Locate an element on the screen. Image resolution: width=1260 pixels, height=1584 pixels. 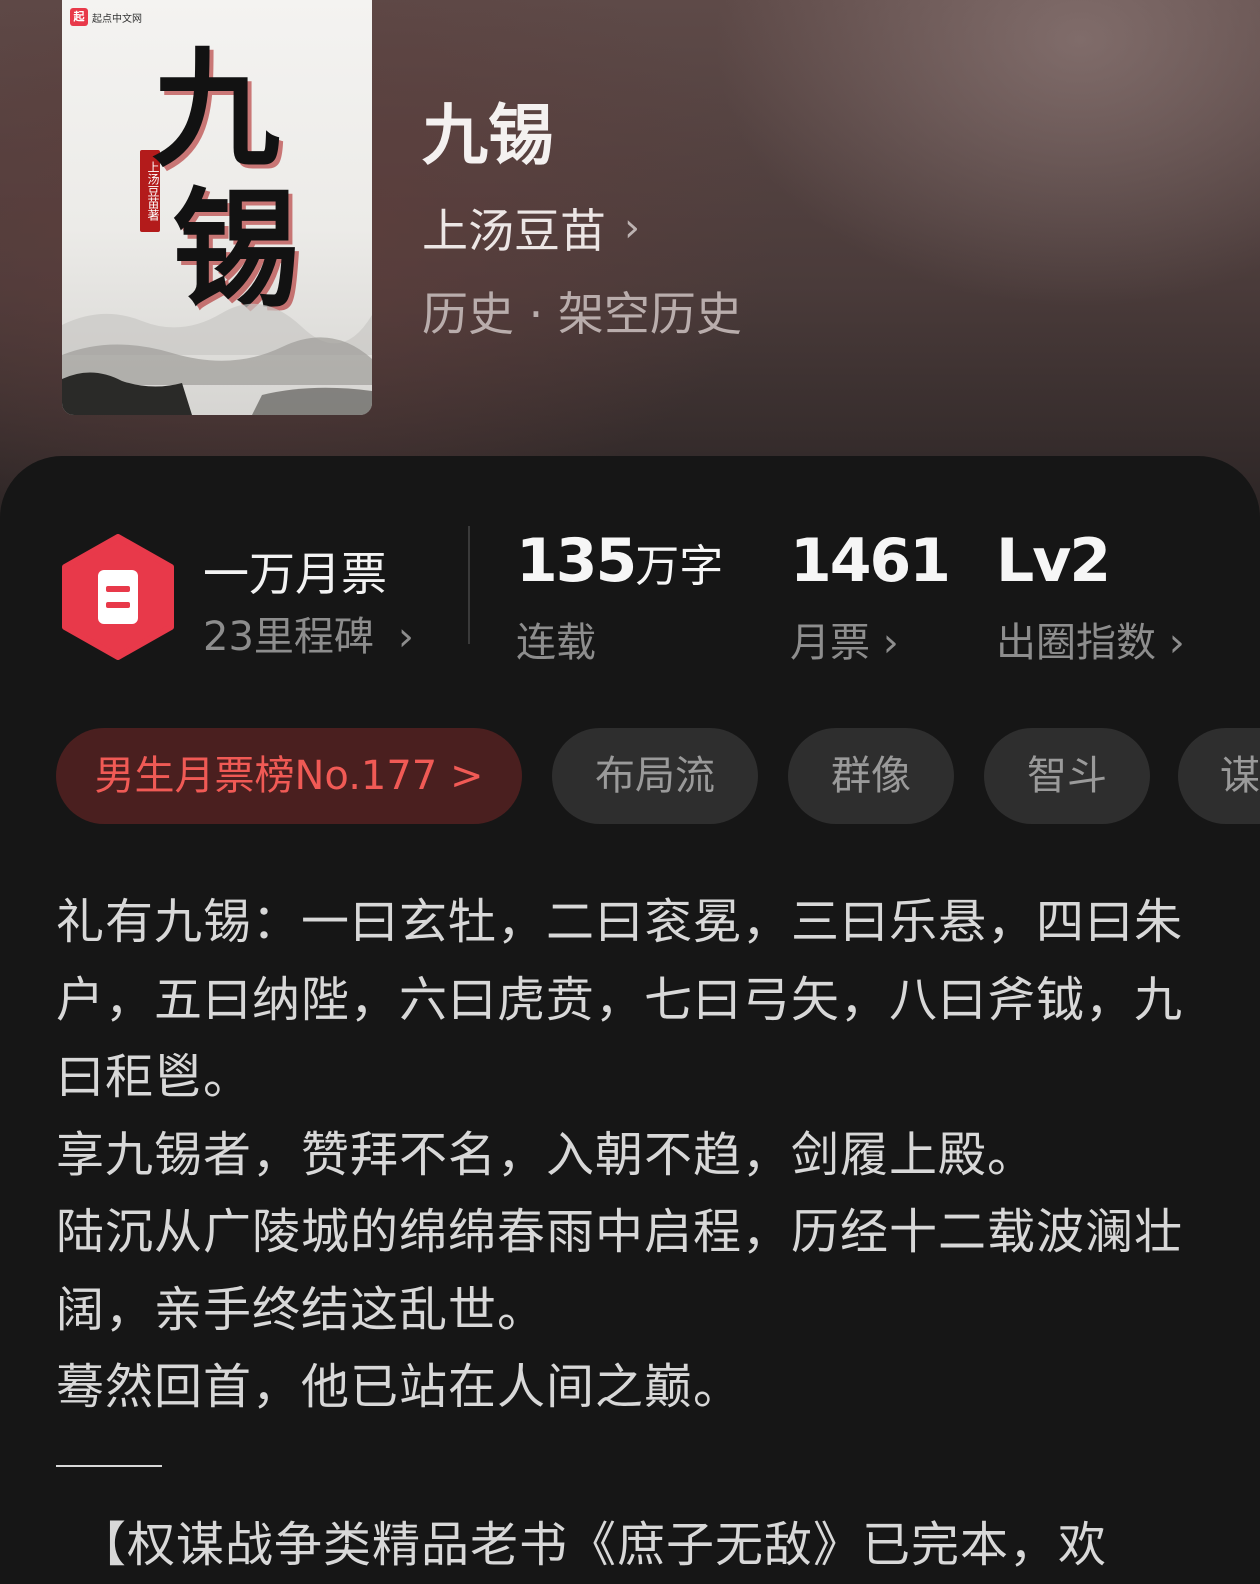
author-link: 上汤豆苗 › is located at coordinates (531, 228).